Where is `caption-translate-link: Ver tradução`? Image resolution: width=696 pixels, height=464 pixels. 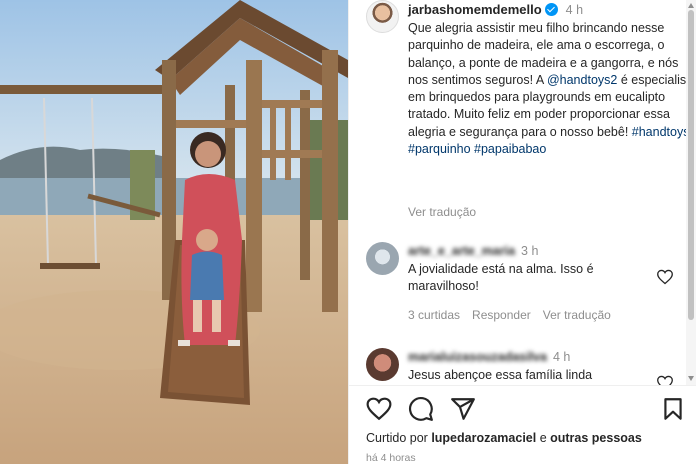 caption-translate-link: Ver tradução is located at coordinates (442, 212).